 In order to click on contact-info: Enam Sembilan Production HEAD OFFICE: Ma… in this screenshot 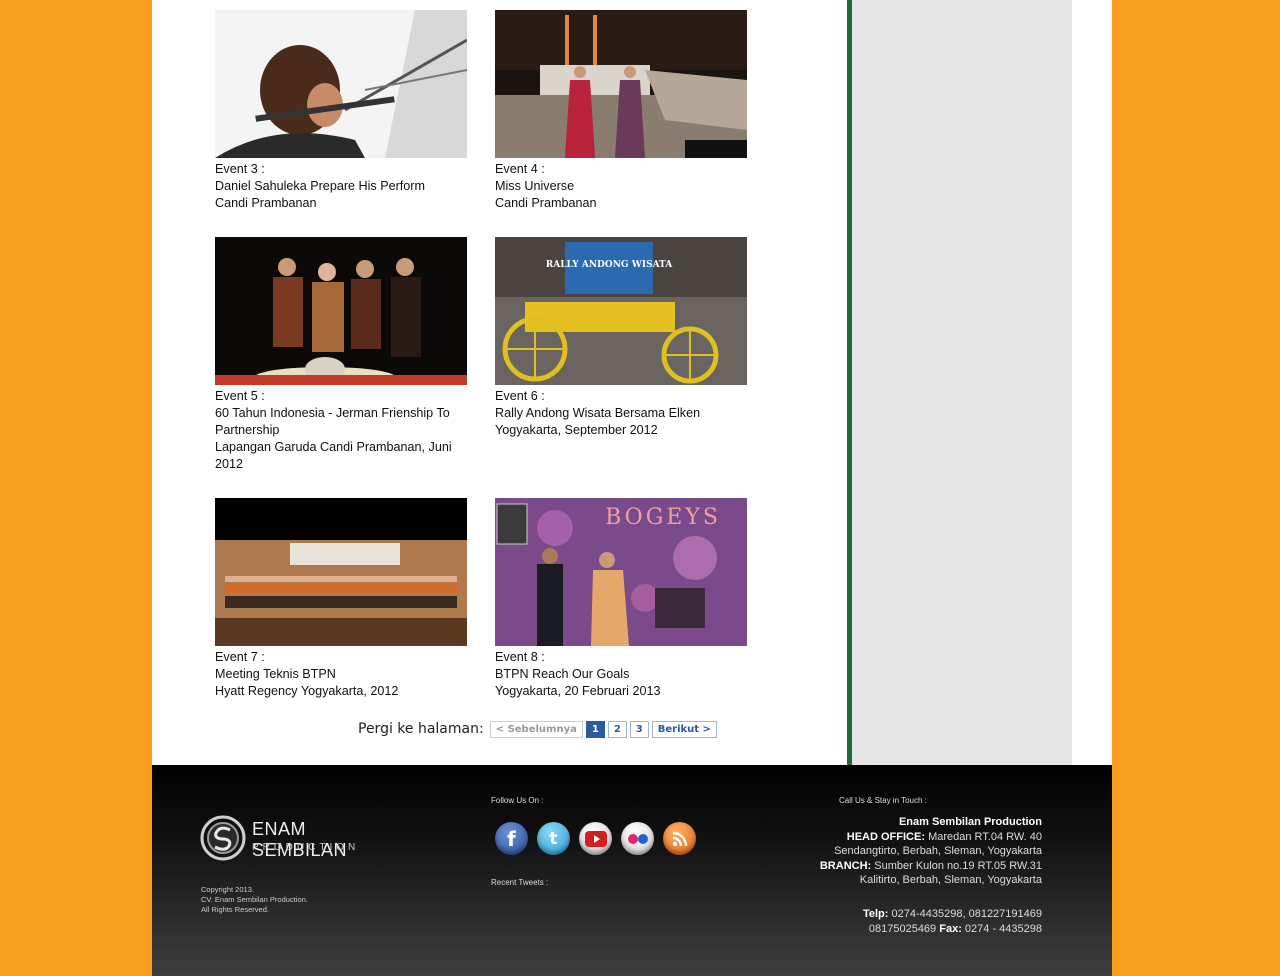, I will do `click(882, 851)`.